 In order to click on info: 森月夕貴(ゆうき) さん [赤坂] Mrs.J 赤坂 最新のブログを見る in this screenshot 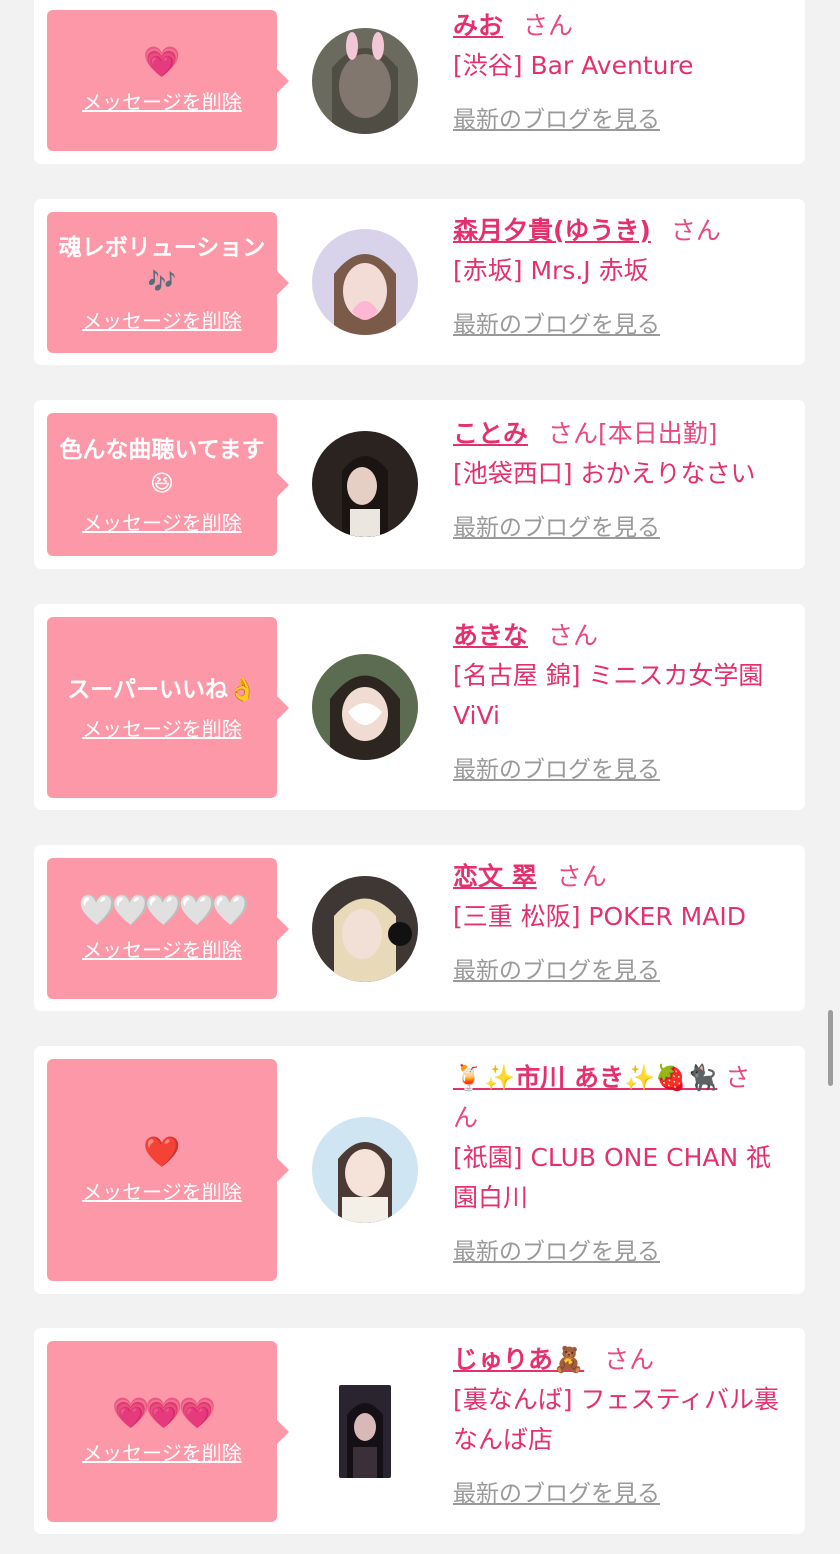, I will do `click(624, 275)`.